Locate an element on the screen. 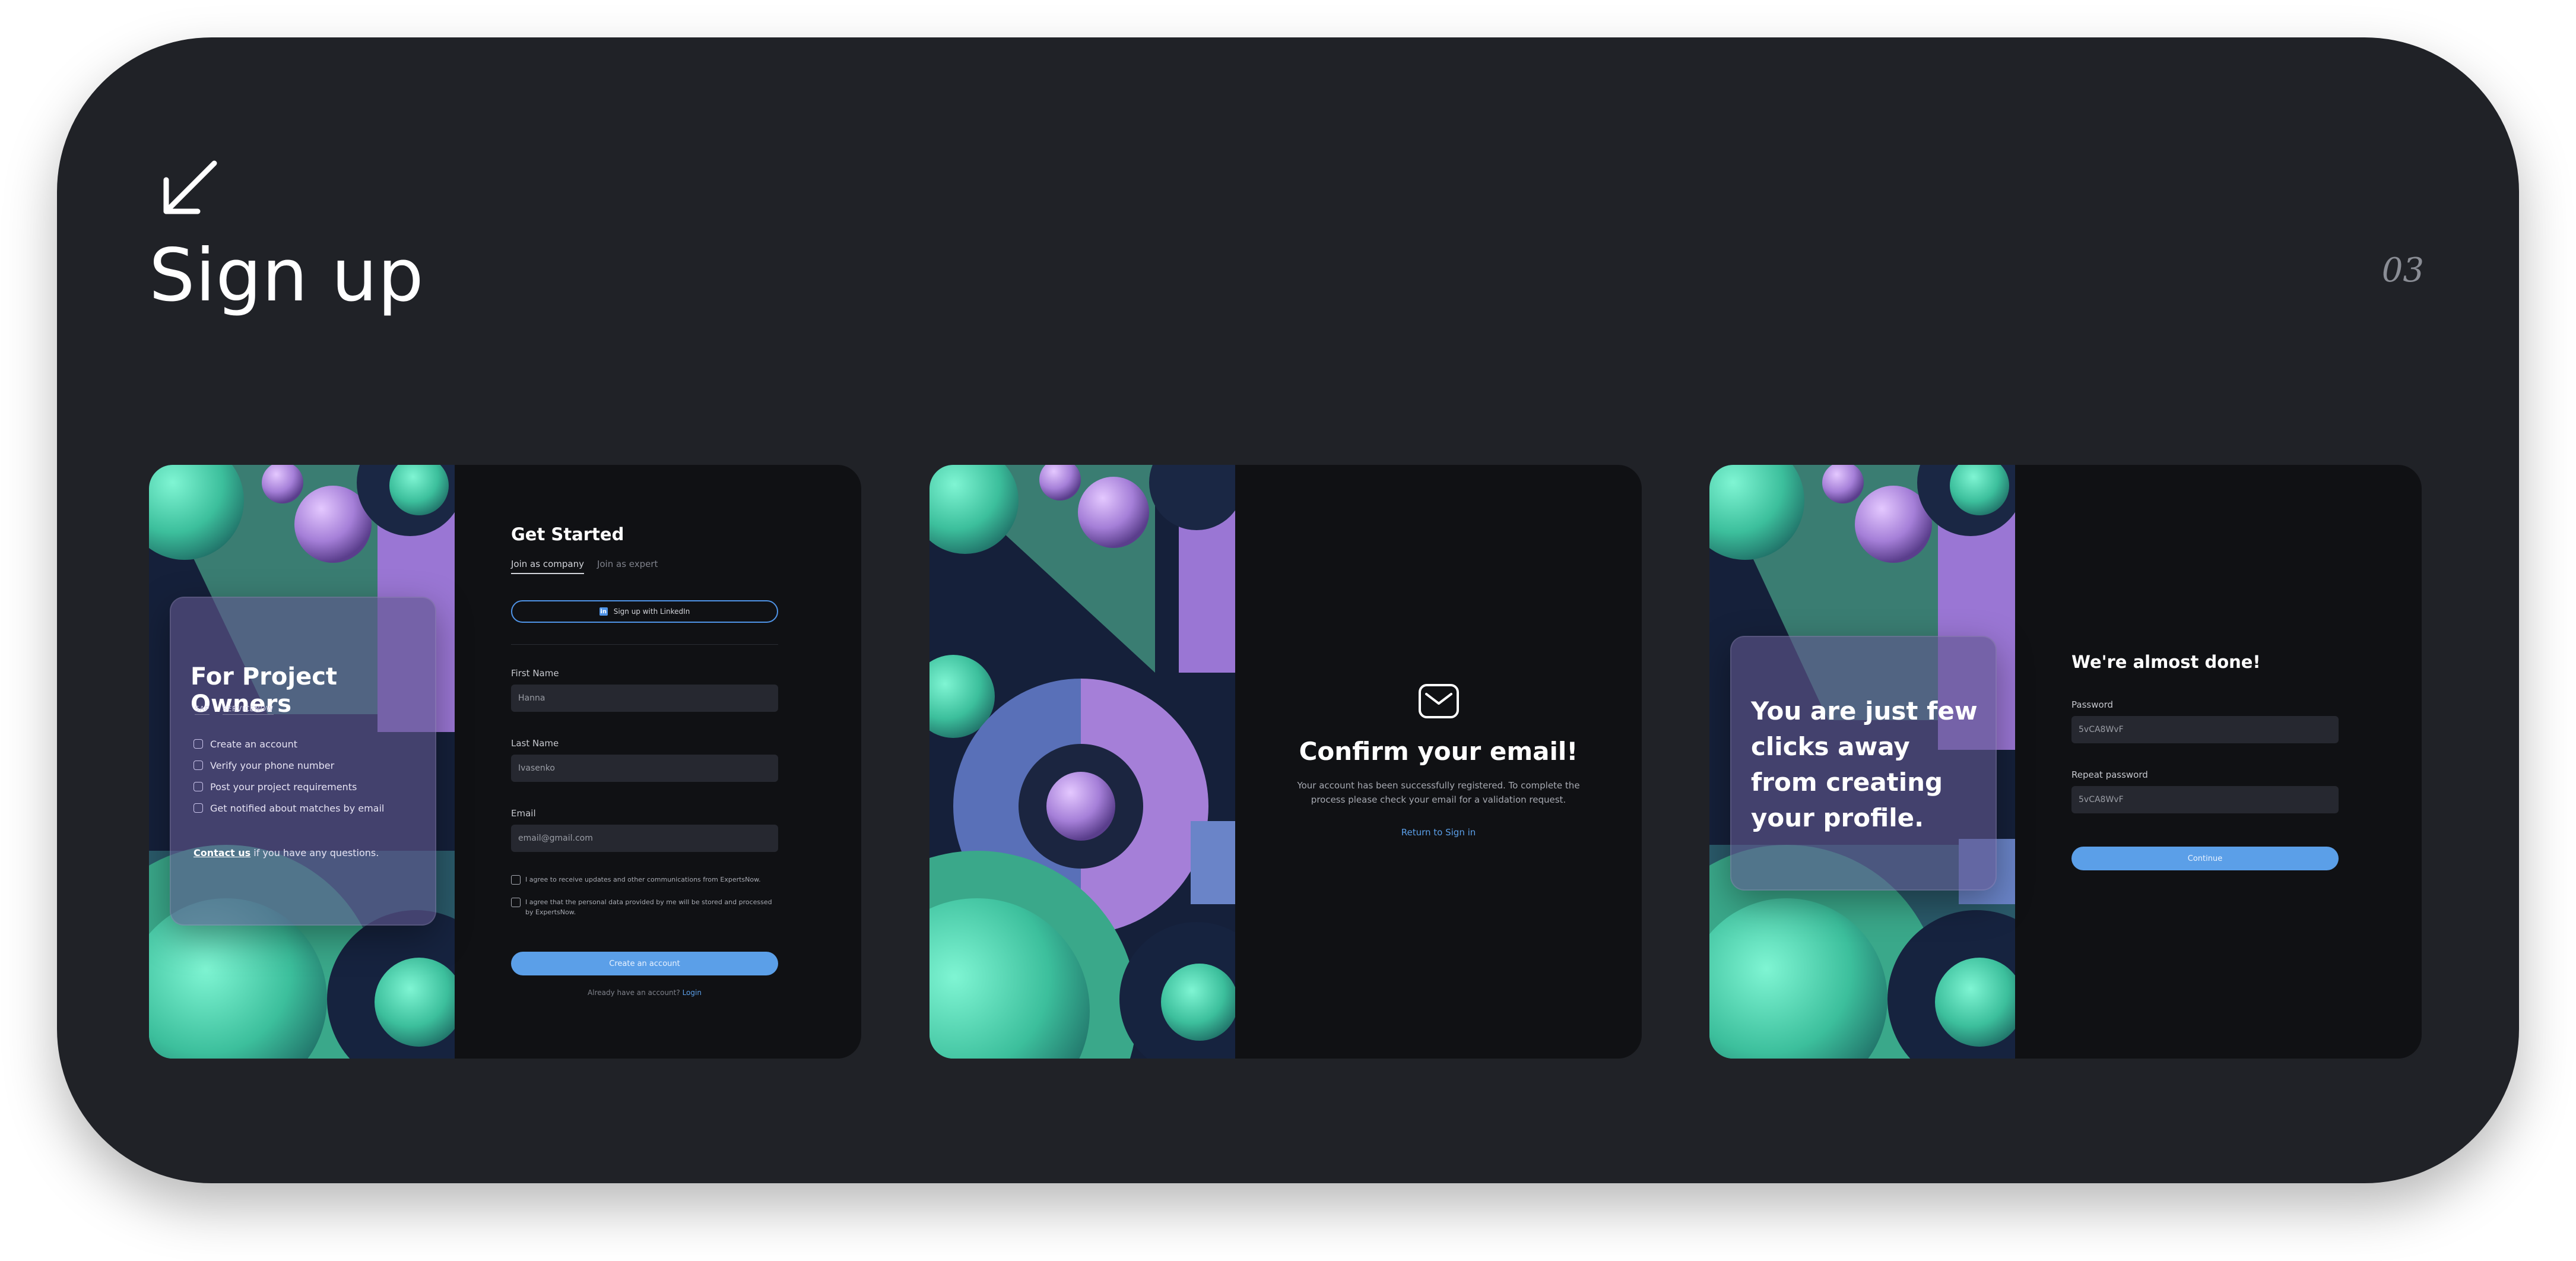  list-item: Verify your phone number is located at coordinates (288, 765).